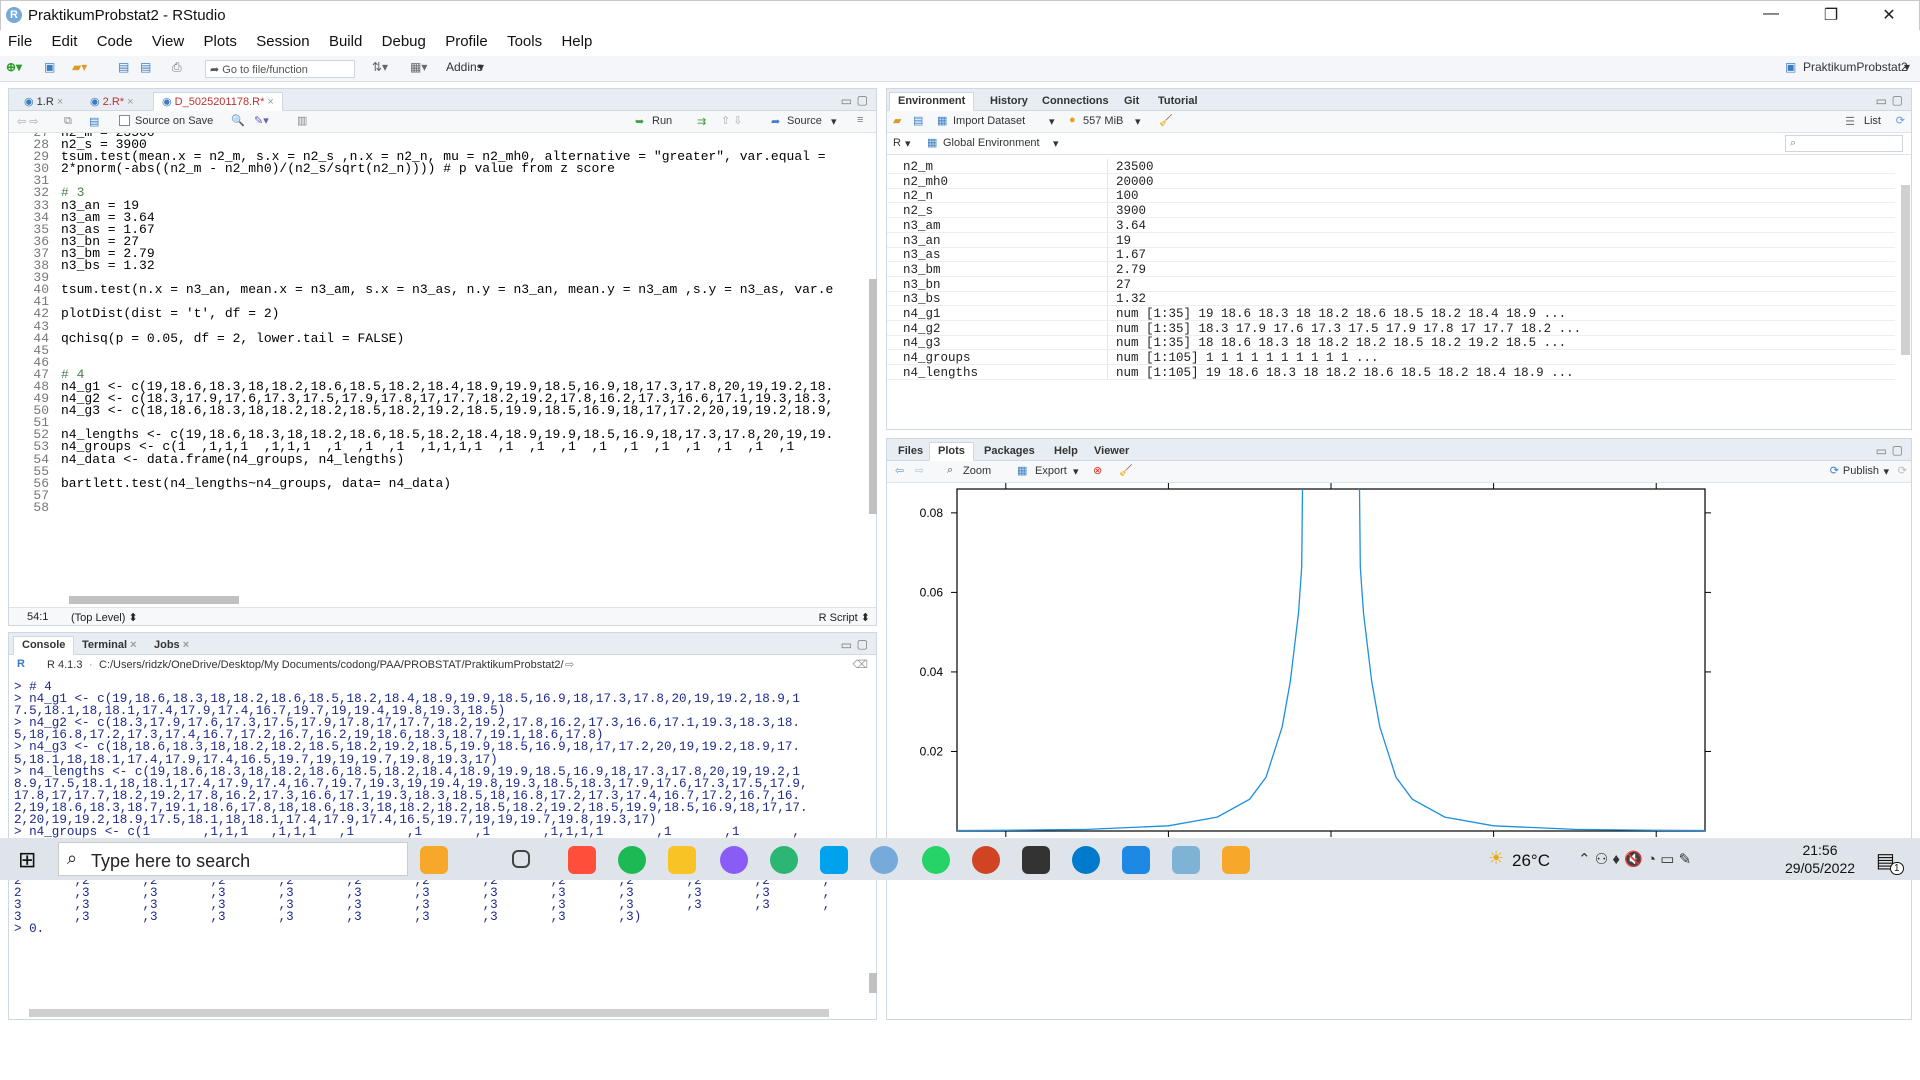 This screenshot has height=1080, width=1920. What do you see at coordinates (104, 617) in the screenshot?
I see `scope-selector: (Top Level) ⬍` at bounding box center [104, 617].